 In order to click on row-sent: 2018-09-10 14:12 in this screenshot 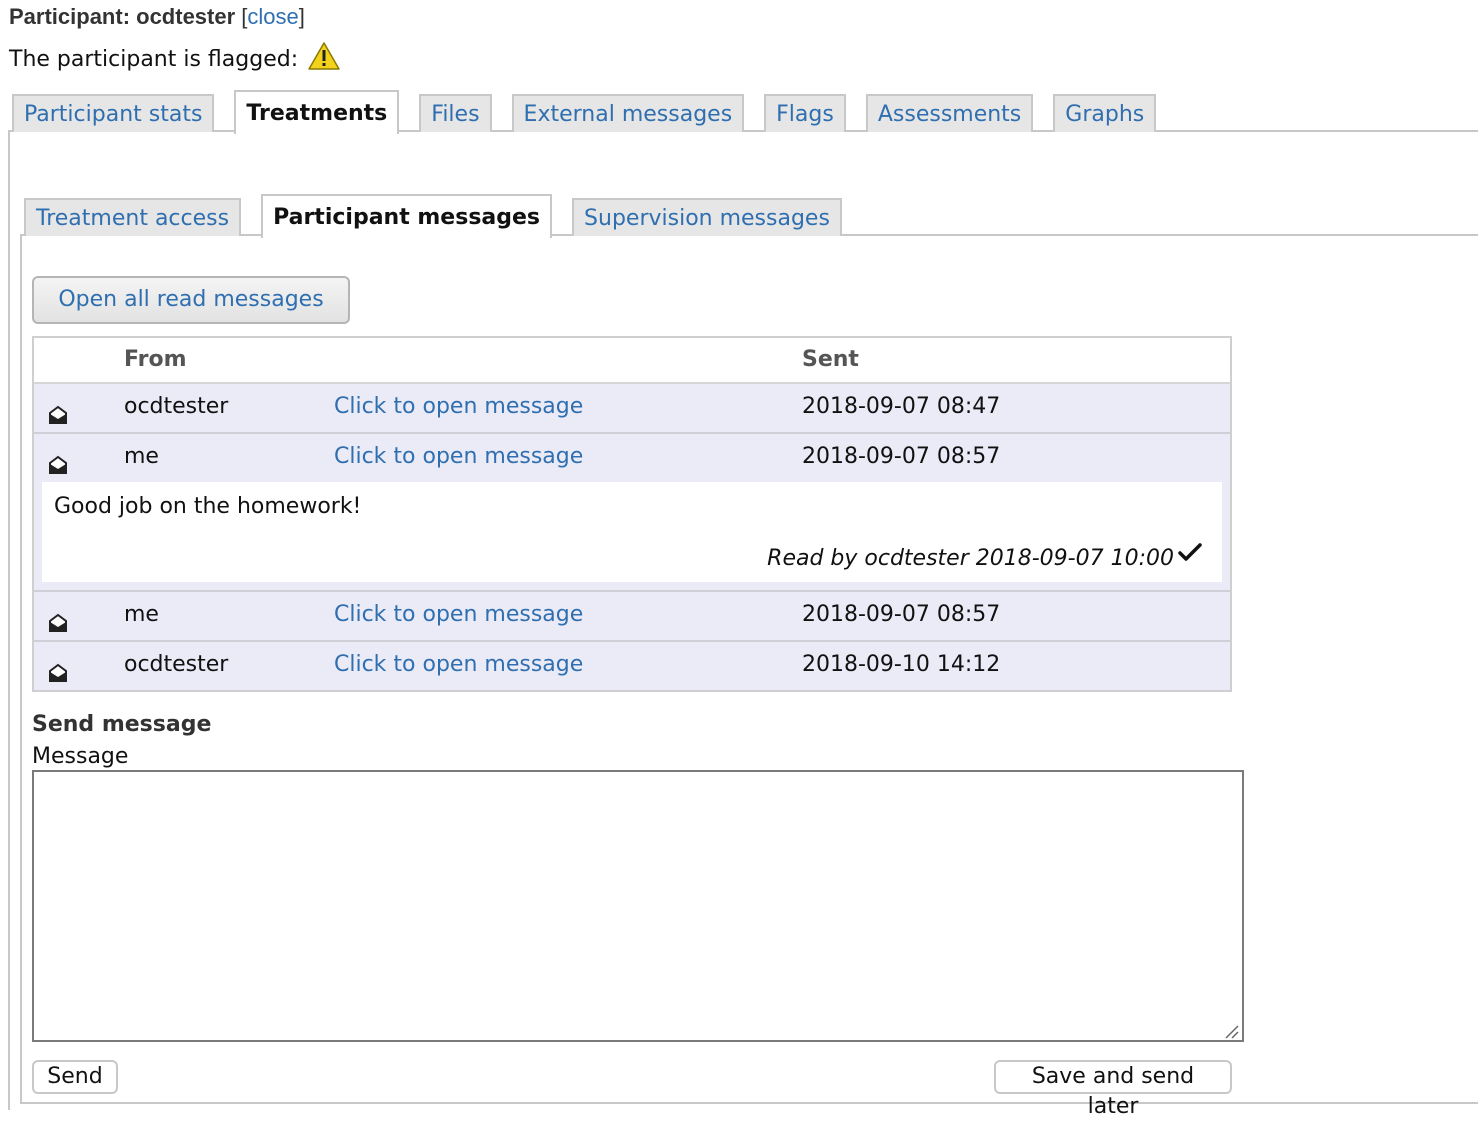, I will do `click(901, 664)`.